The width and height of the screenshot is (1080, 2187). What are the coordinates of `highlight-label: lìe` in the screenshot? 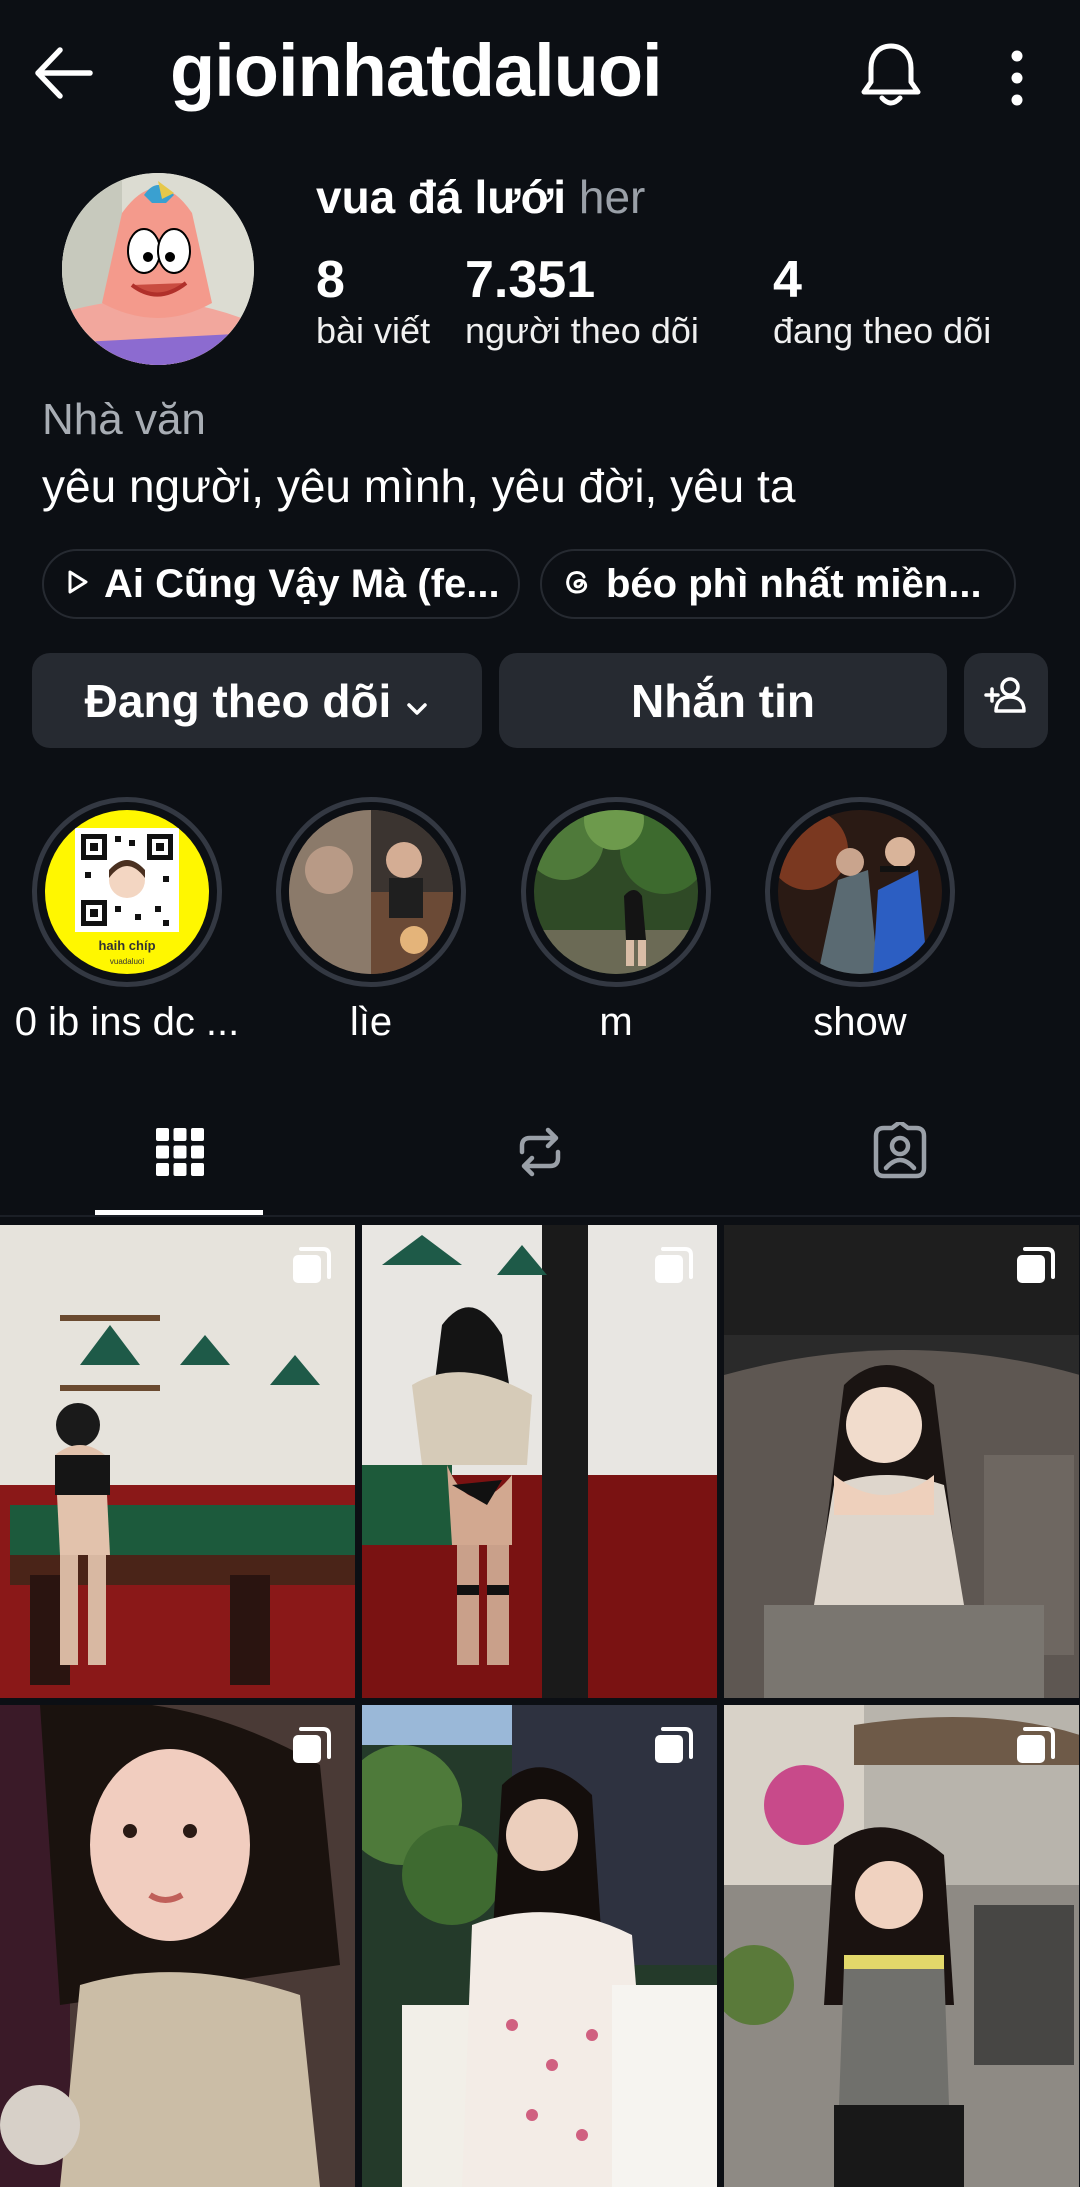 It's located at (371, 1022).